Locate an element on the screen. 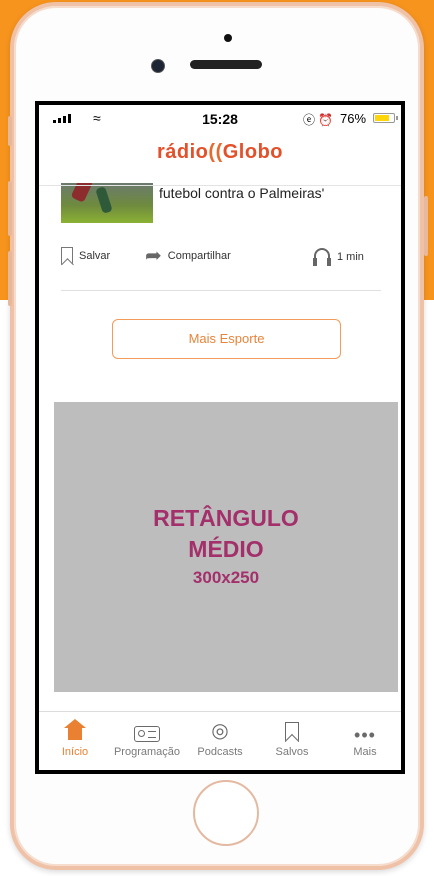  front-camera is located at coordinates (158, 66).